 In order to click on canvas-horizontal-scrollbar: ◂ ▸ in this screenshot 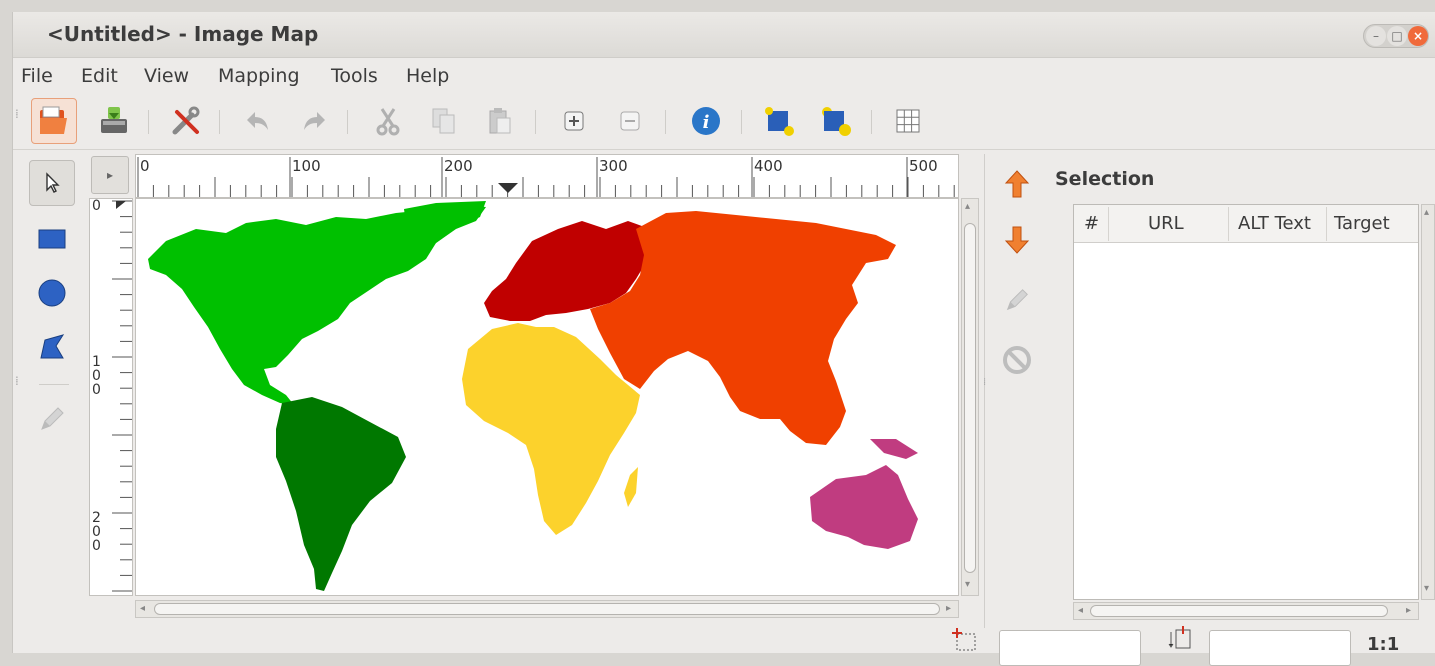, I will do `click(547, 609)`.